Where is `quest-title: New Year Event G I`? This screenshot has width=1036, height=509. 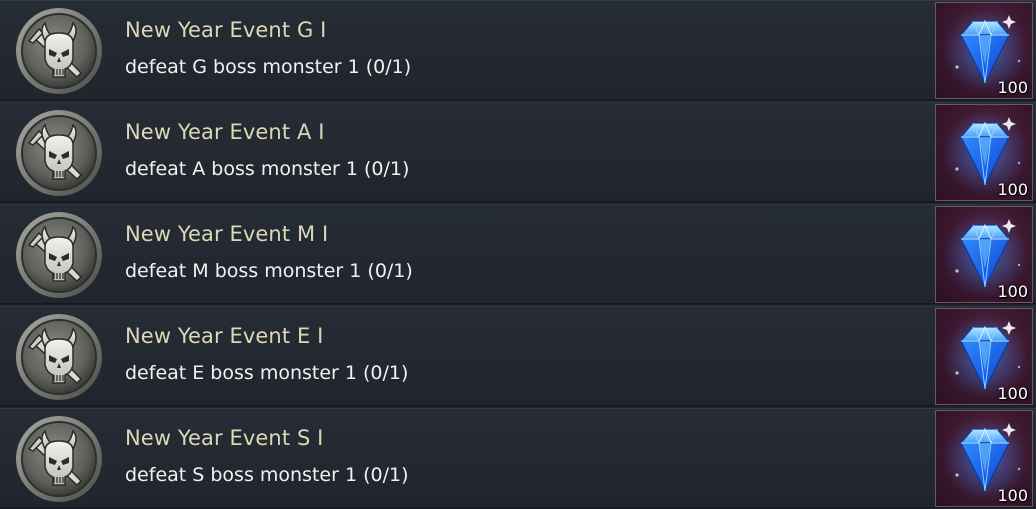
quest-title: New Year Event G I is located at coordinates (226, 30).